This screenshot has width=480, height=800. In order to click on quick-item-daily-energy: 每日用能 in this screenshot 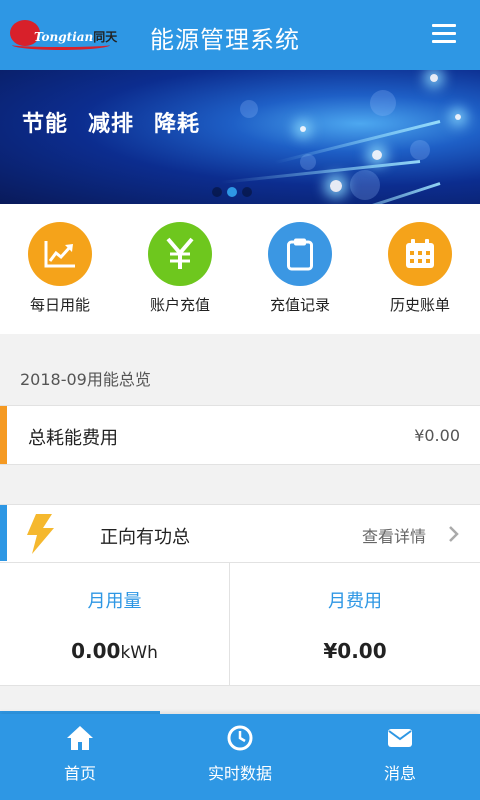, I will do `click(60, 268)`.